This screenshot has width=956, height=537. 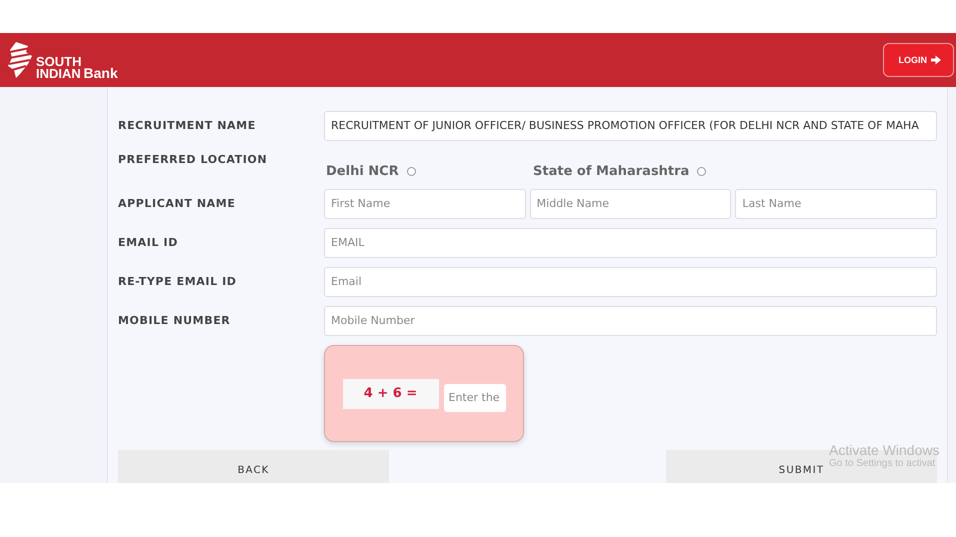 I want to click on input-field: Email, so click(x=630, y=281).